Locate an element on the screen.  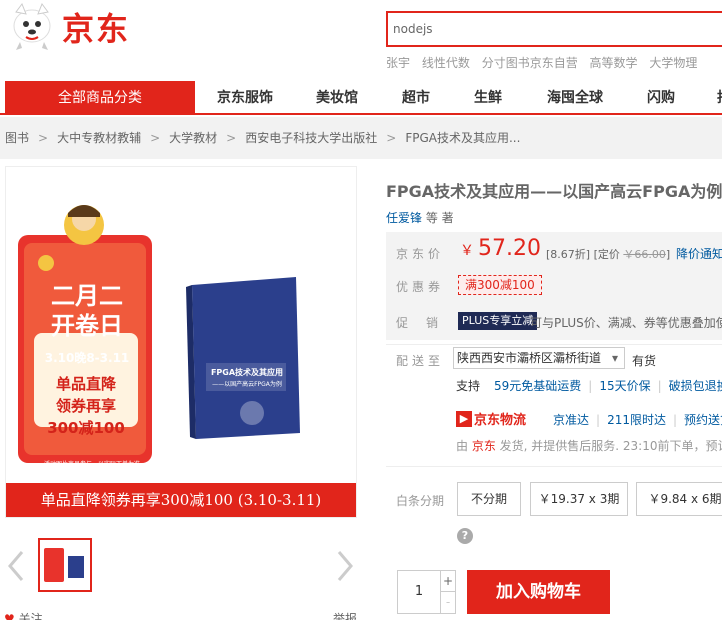
installment-option-3: ￥19.37 x 3期 is located at coordinates (579, 499).